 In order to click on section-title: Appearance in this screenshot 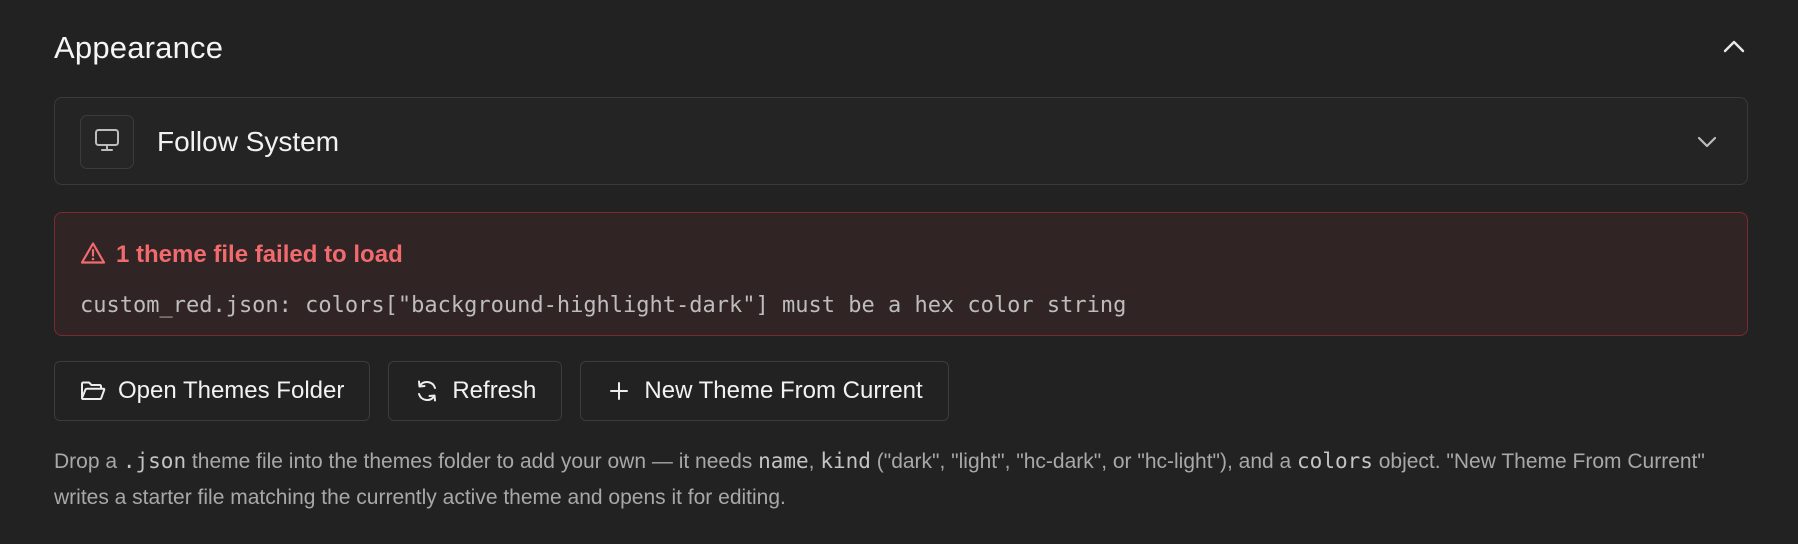, I will do `click(139, 47)`.